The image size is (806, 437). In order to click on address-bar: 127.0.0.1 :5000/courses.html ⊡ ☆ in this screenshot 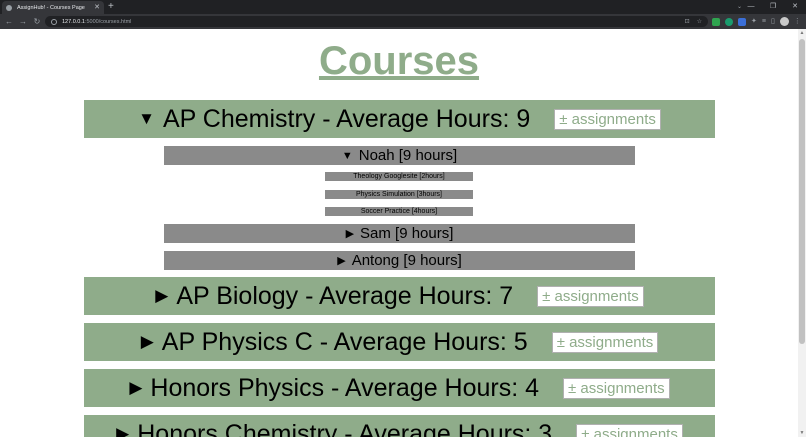, I will do `click(376, 21)`.